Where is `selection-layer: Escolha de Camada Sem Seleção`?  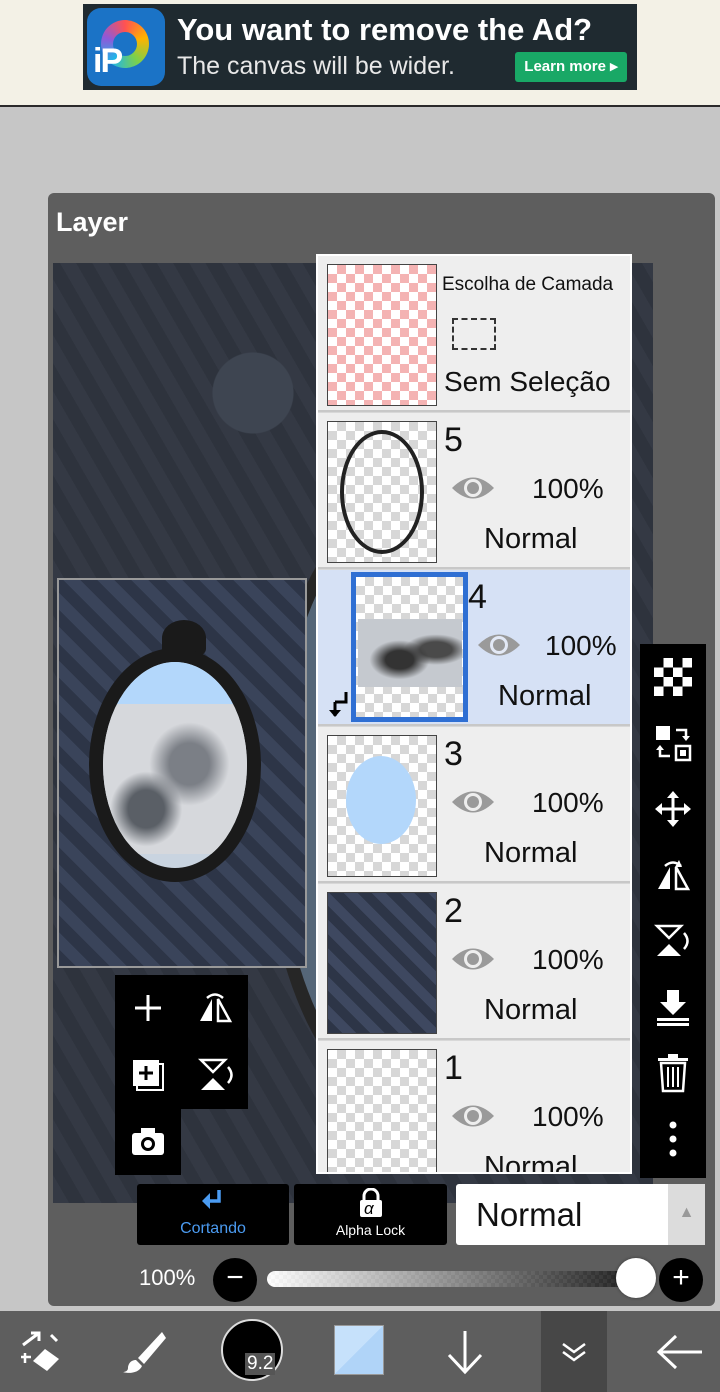 selection-layer: Escolha de Camada Sem Seleção is located at coordinates (474, 334).